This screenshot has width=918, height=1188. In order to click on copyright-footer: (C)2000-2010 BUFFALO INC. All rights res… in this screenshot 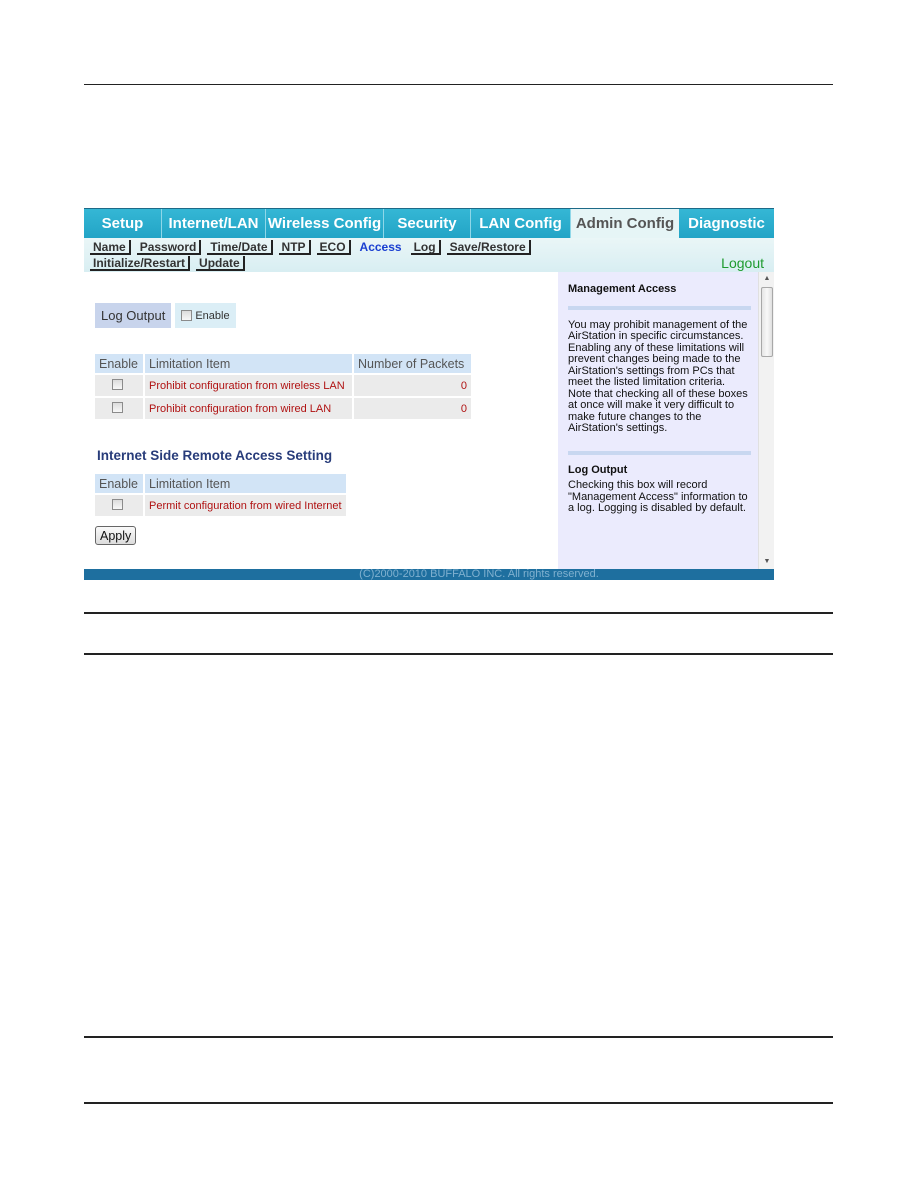, I will do `click(429, 574)`.